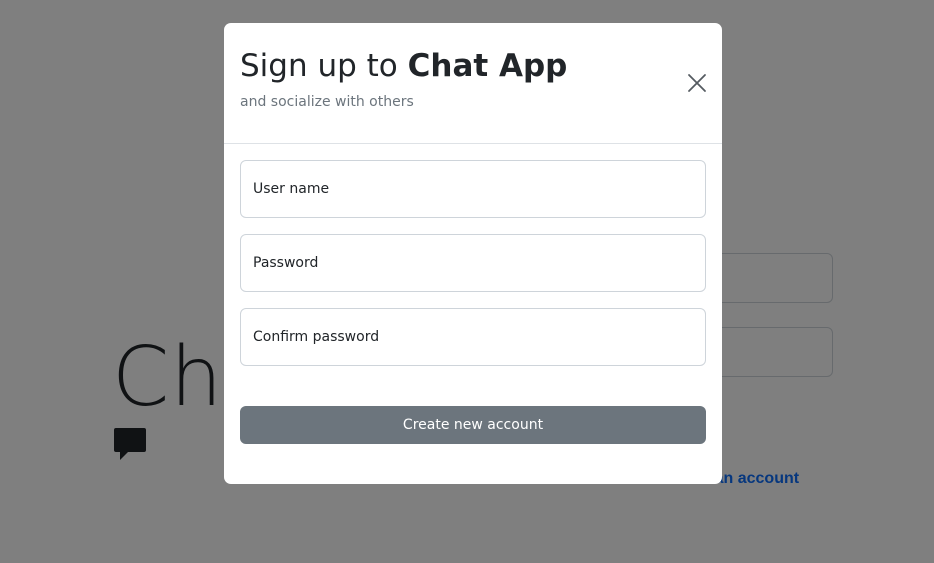 Image resolution: width=934 pixels, height=563 pixels. I want to click on modal-subtitle: and socialize with others, so click(327, 102).